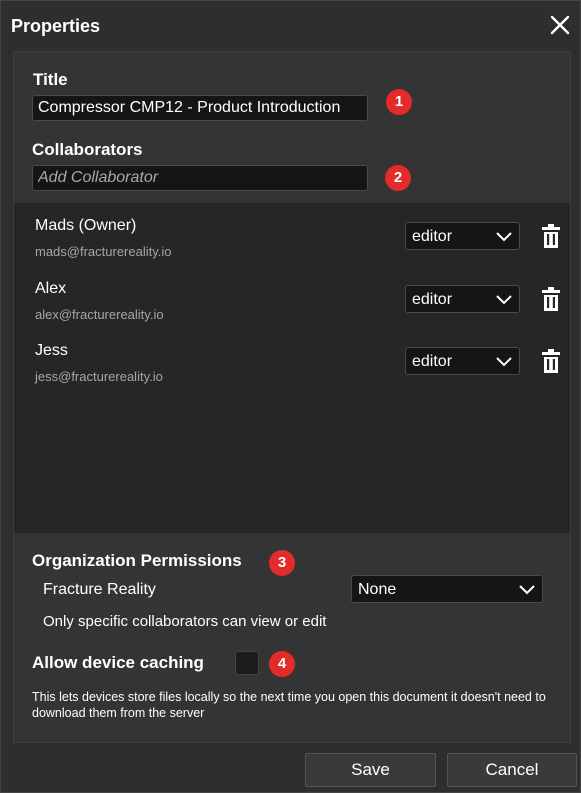  Describe the element at coordinates (292, 307) in the screenshot. I see `collaborator-row: Alex alex@fracturereality.io editor` at that location.